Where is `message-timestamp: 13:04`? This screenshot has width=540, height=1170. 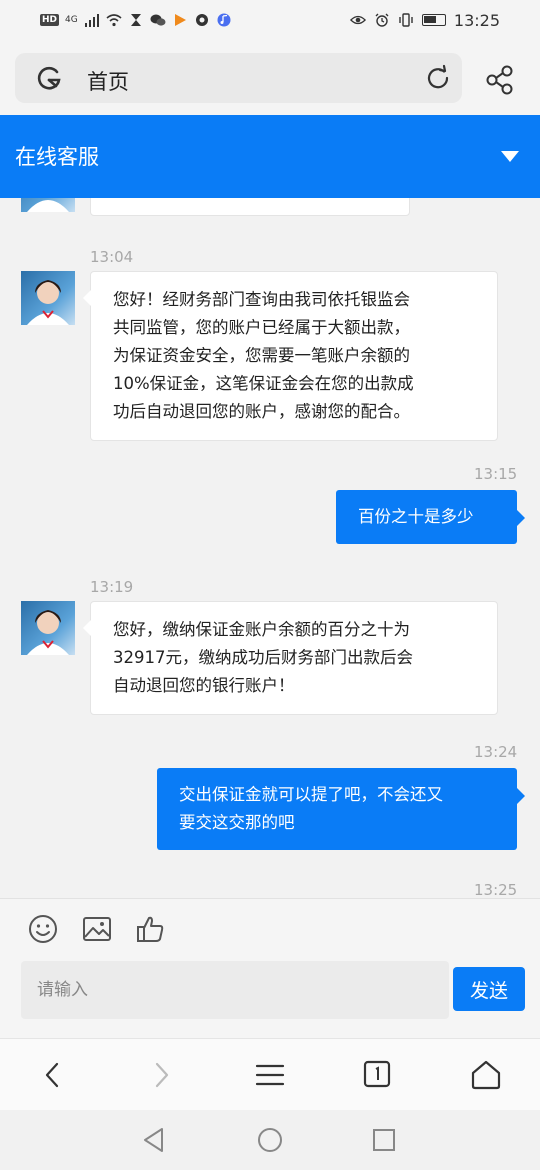
message-timestamp: 13:04 is located at coordinates (112, 257).